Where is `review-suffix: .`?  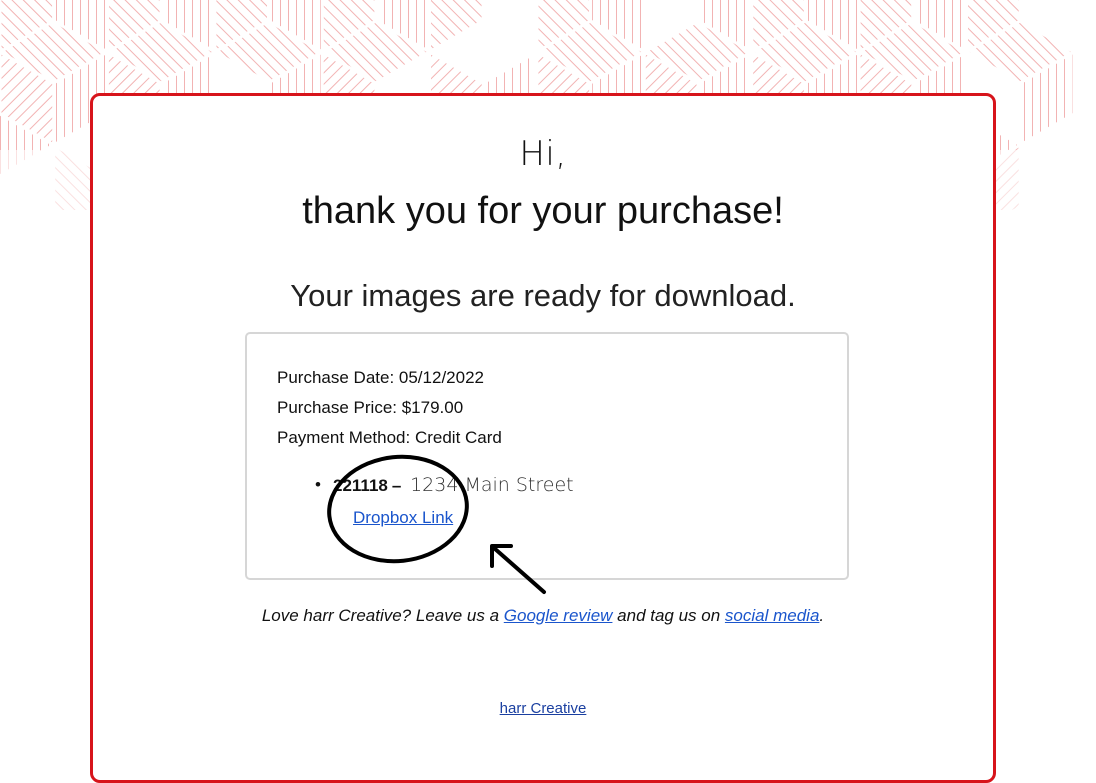 review-suffix: . is located at coordinates (822, 615).